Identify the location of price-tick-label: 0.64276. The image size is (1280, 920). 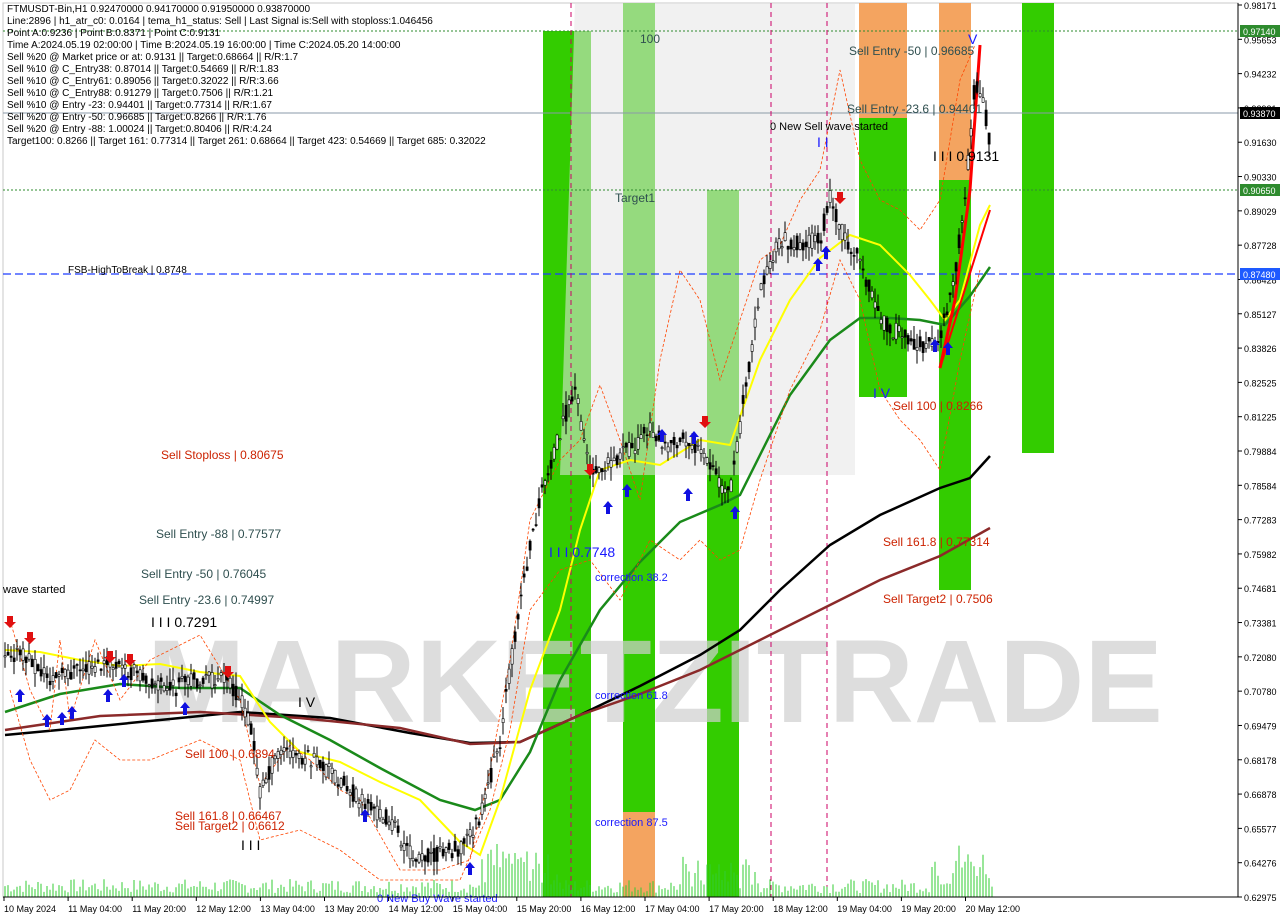
(1260, 864).